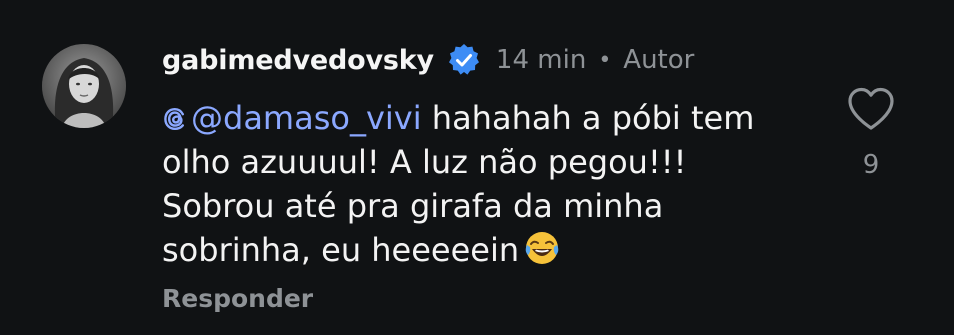  I want to click on reply-button: Responder, so click(237, 298).